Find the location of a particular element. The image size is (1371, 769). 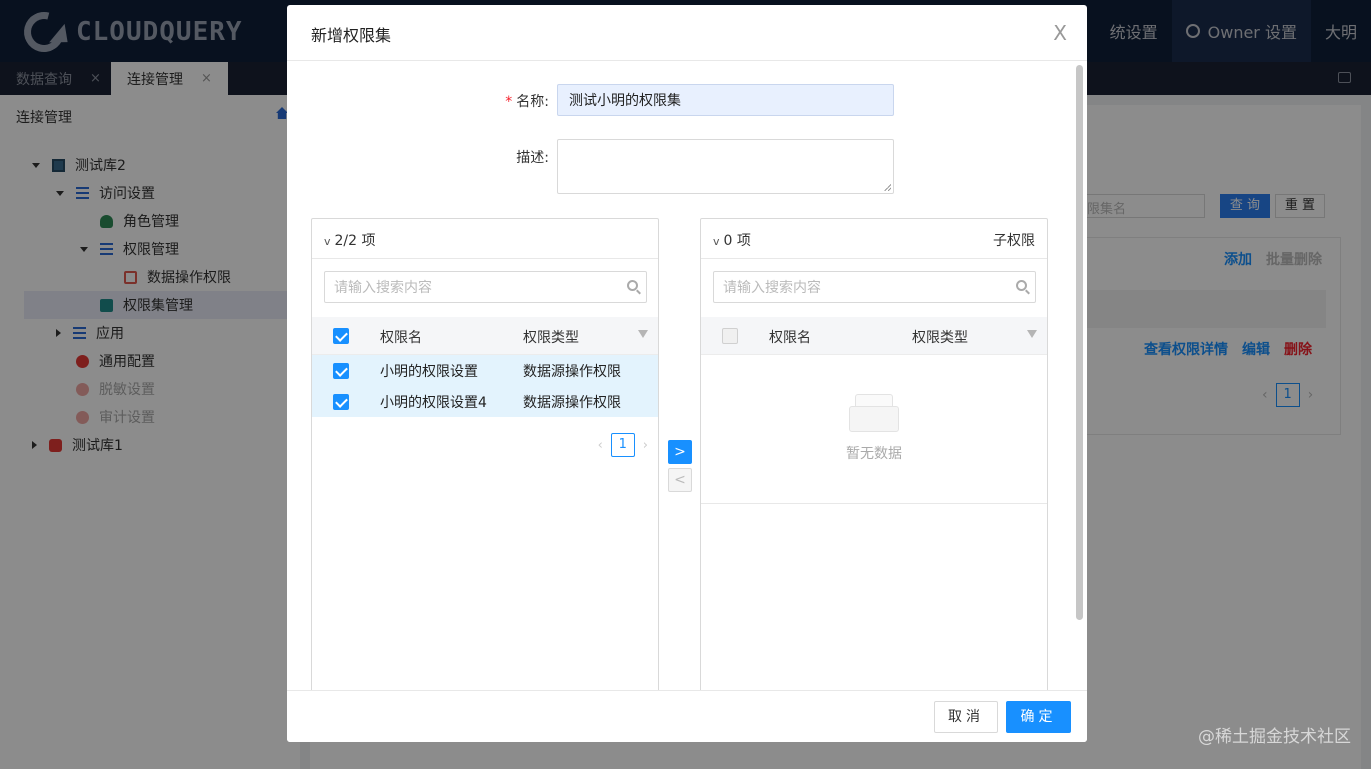

source-search-input: 请输入搜索内容 is located at coordinates (485, 287).